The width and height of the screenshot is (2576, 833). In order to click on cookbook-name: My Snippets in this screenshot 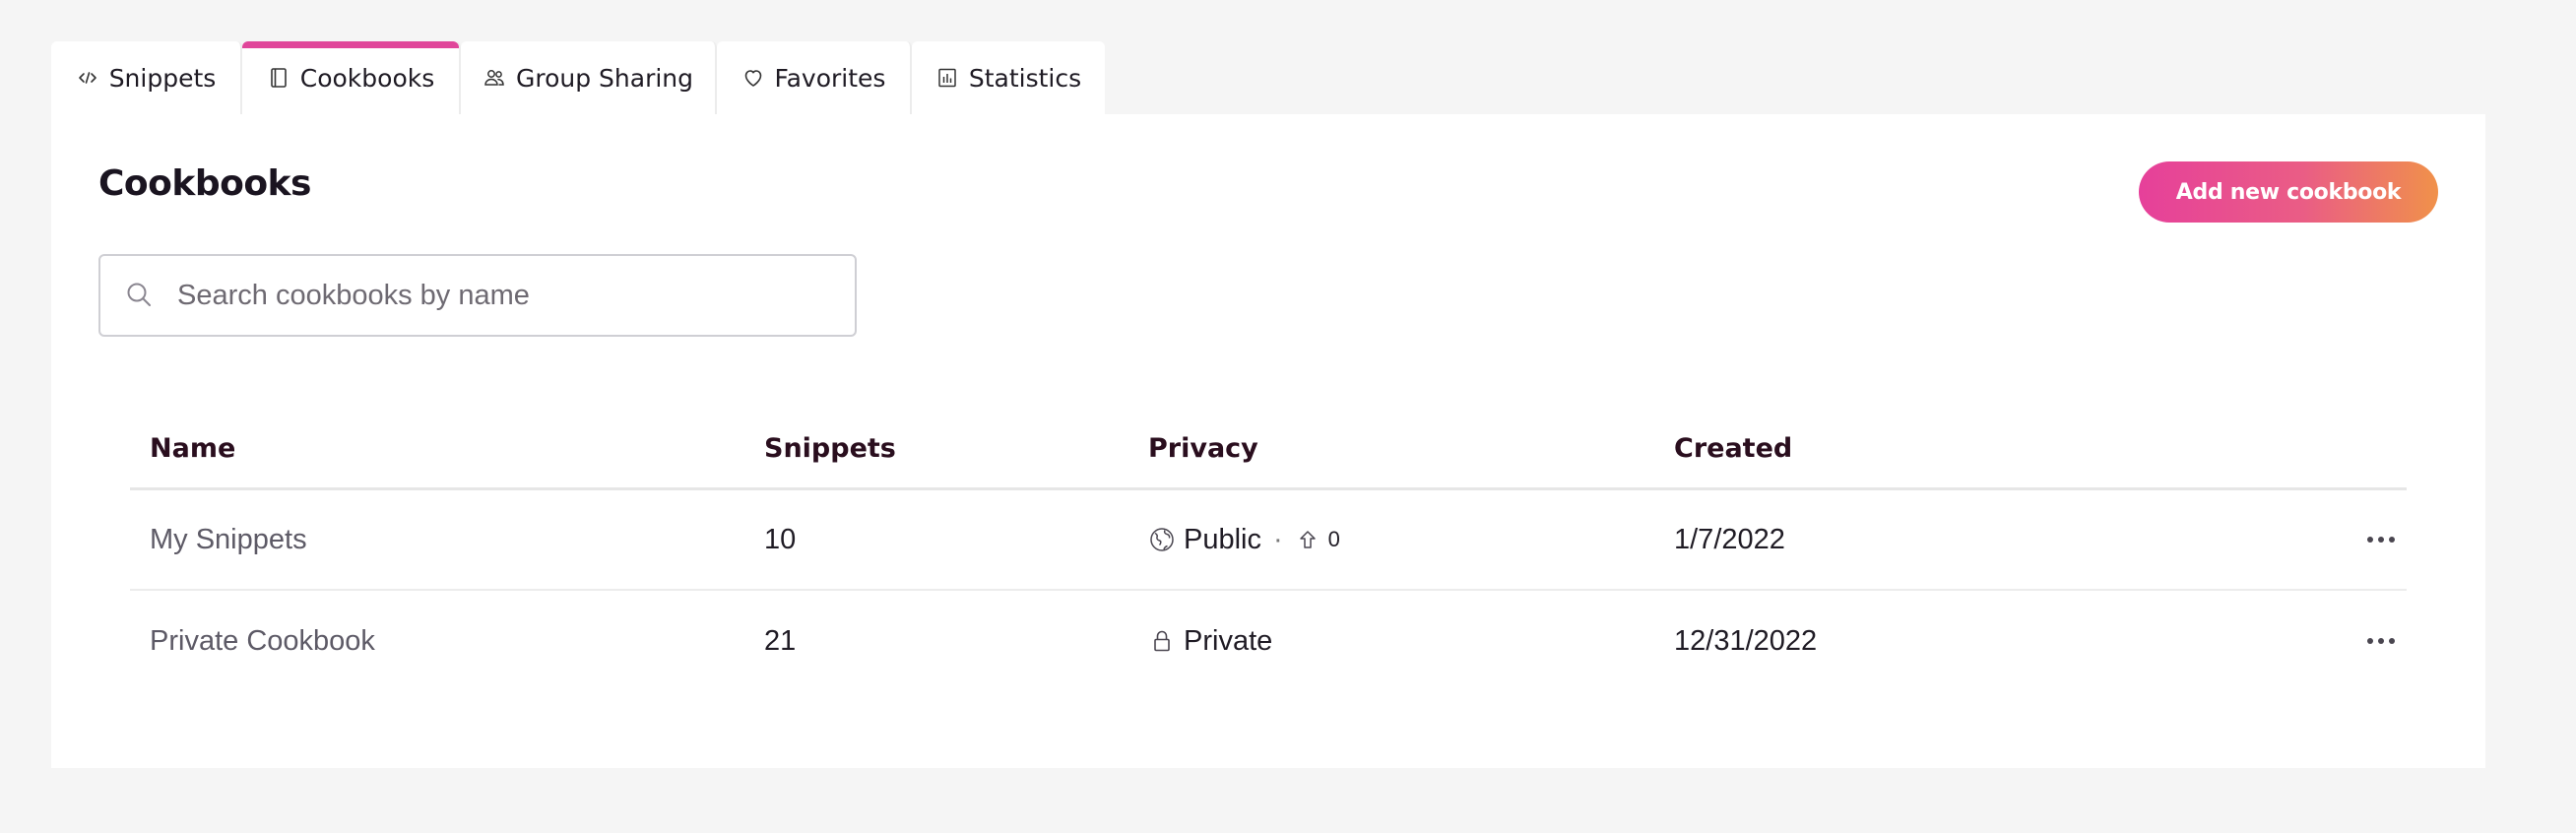, I will do `click(228, 539)`.